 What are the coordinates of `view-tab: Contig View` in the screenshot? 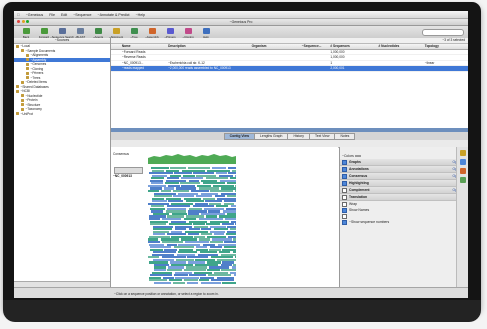 It's located at (239, 136).